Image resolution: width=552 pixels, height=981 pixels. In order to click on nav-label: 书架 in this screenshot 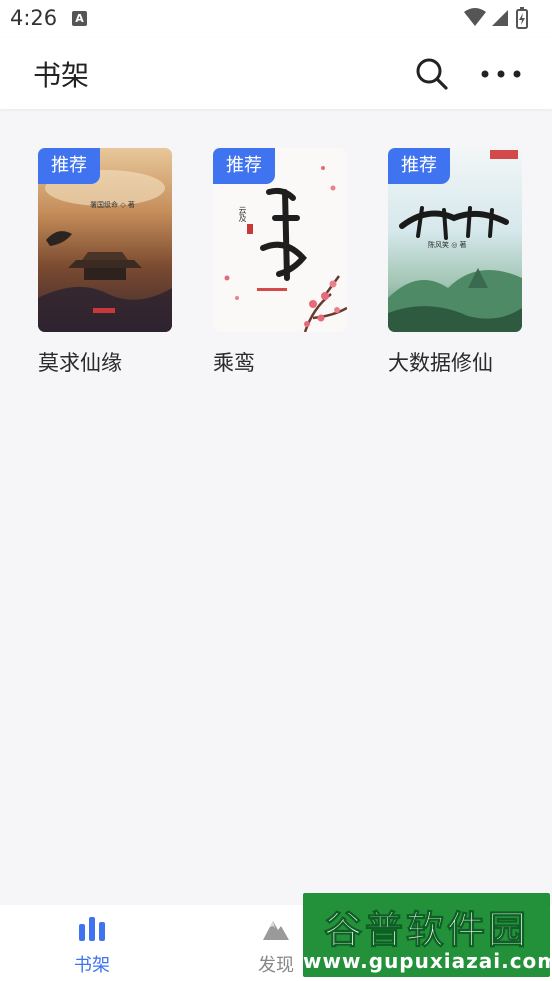, I will do `click(92, 965)`.